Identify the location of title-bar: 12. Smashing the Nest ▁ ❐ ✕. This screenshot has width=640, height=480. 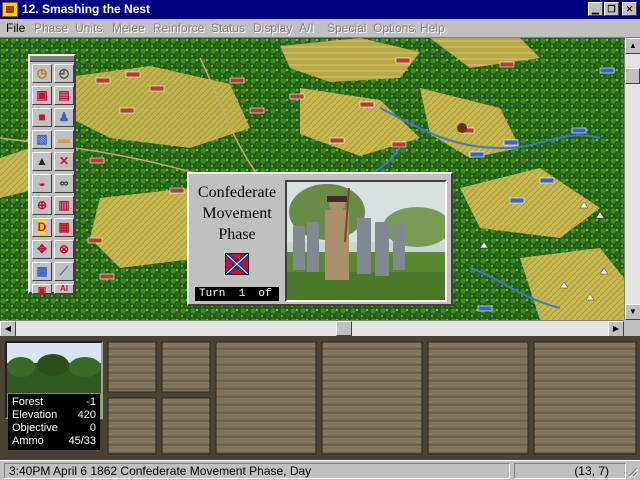
(320, 9).